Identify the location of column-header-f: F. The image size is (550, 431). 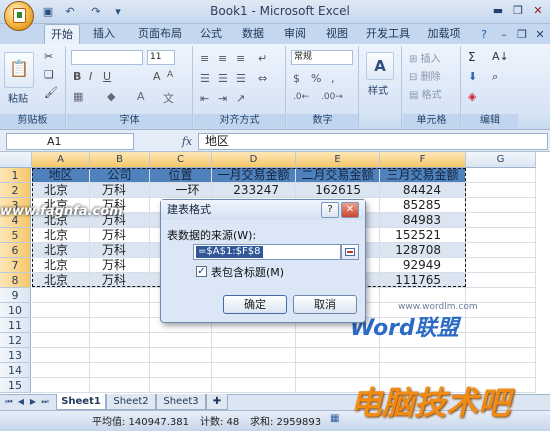
(423, 160).